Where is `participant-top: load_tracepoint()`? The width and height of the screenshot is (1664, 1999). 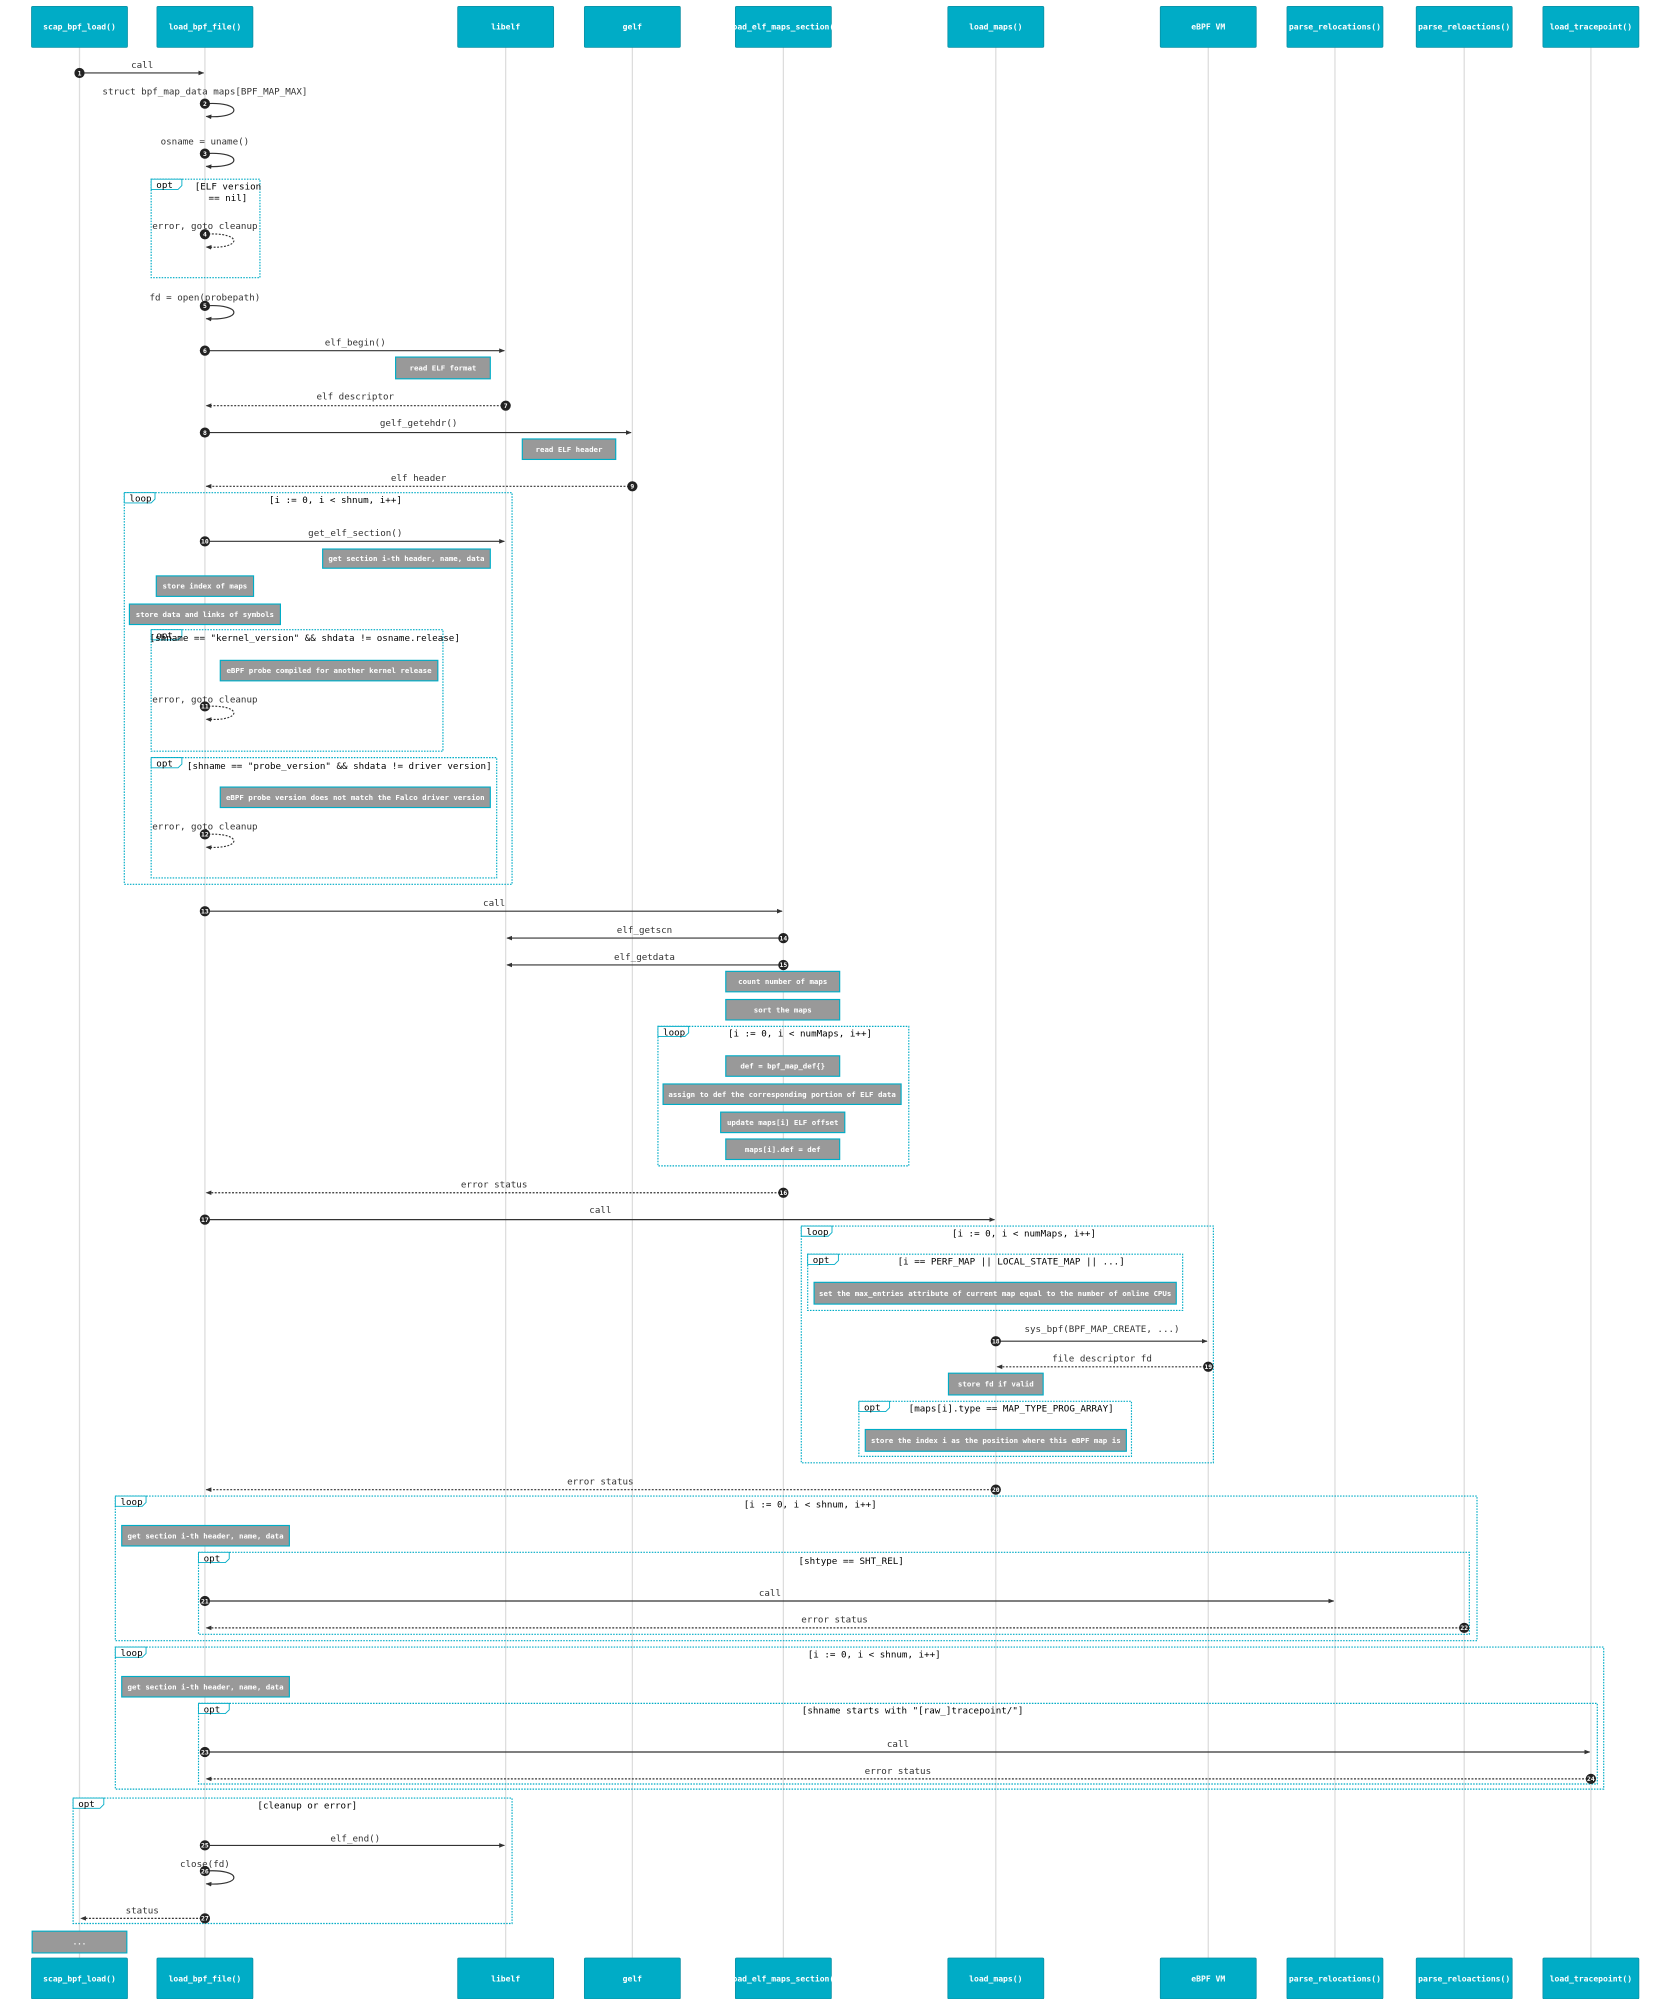
participant-top: load_tracepoint() is located at coordinates (1591, 27).